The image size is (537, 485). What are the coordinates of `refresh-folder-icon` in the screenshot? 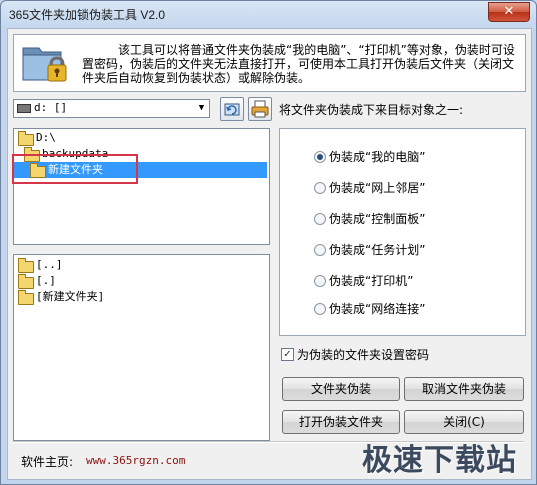 It's located at (232, 109).